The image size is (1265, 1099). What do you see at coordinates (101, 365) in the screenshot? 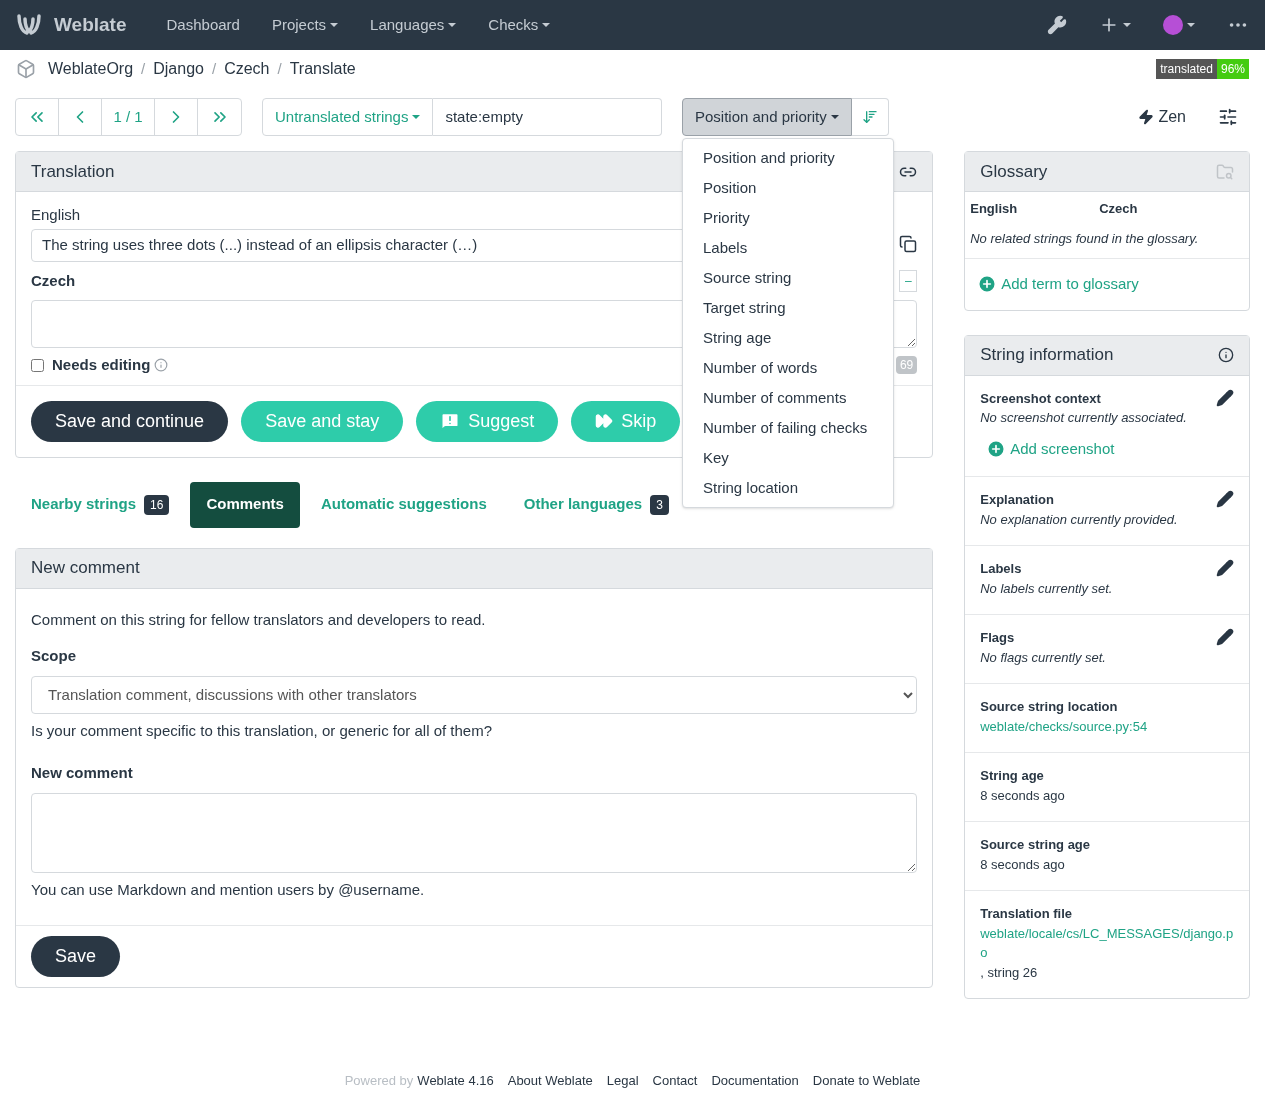
I see `needs-editing-label: Needs editing` at bounding box center [101, 365].